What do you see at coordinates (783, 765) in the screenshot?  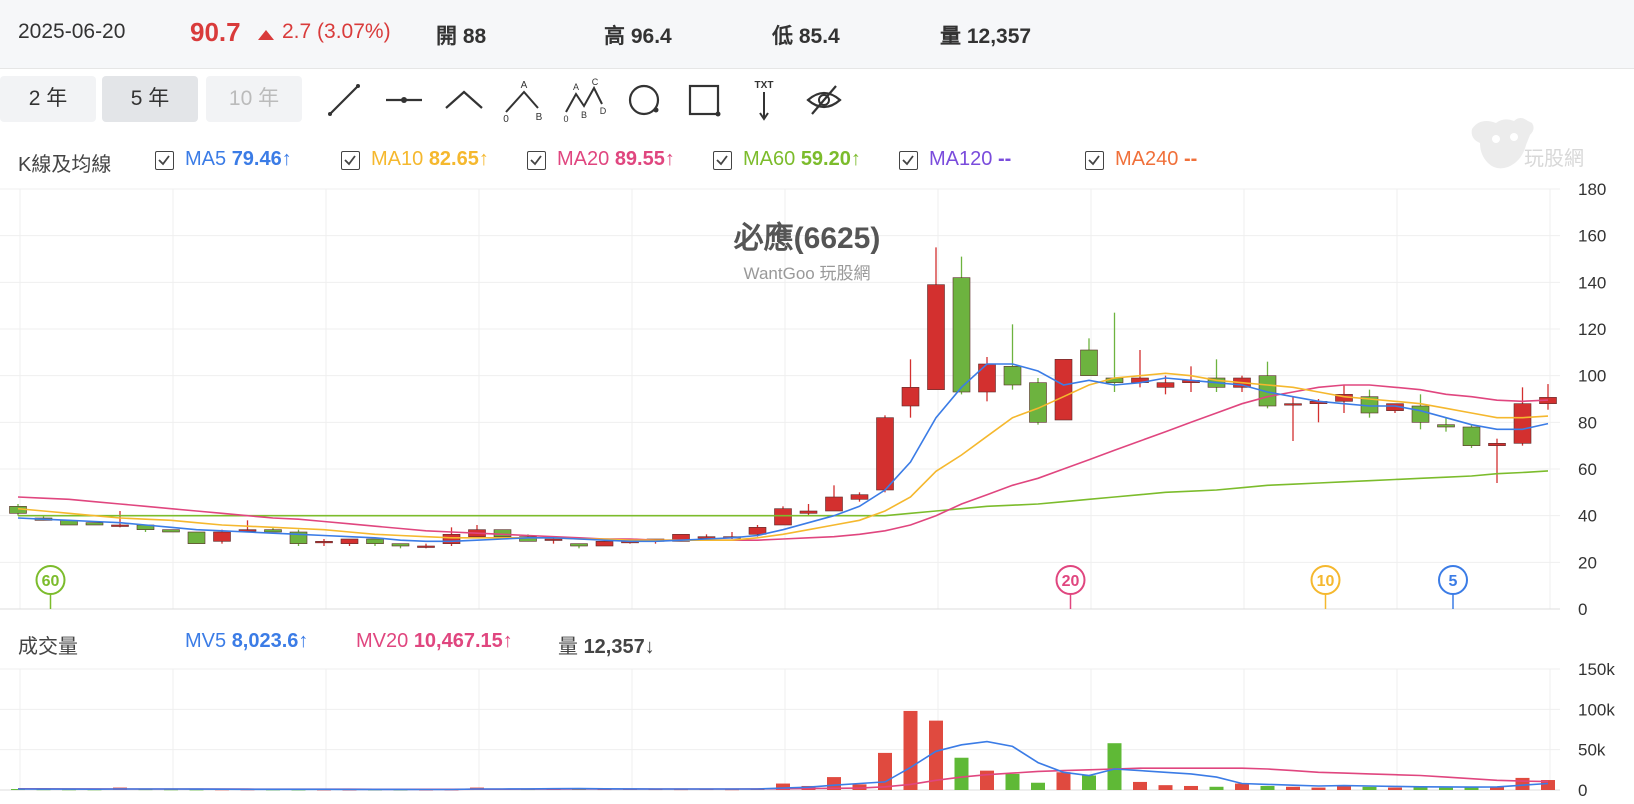 I see `mv5-line` at bounding box center [783, 765].